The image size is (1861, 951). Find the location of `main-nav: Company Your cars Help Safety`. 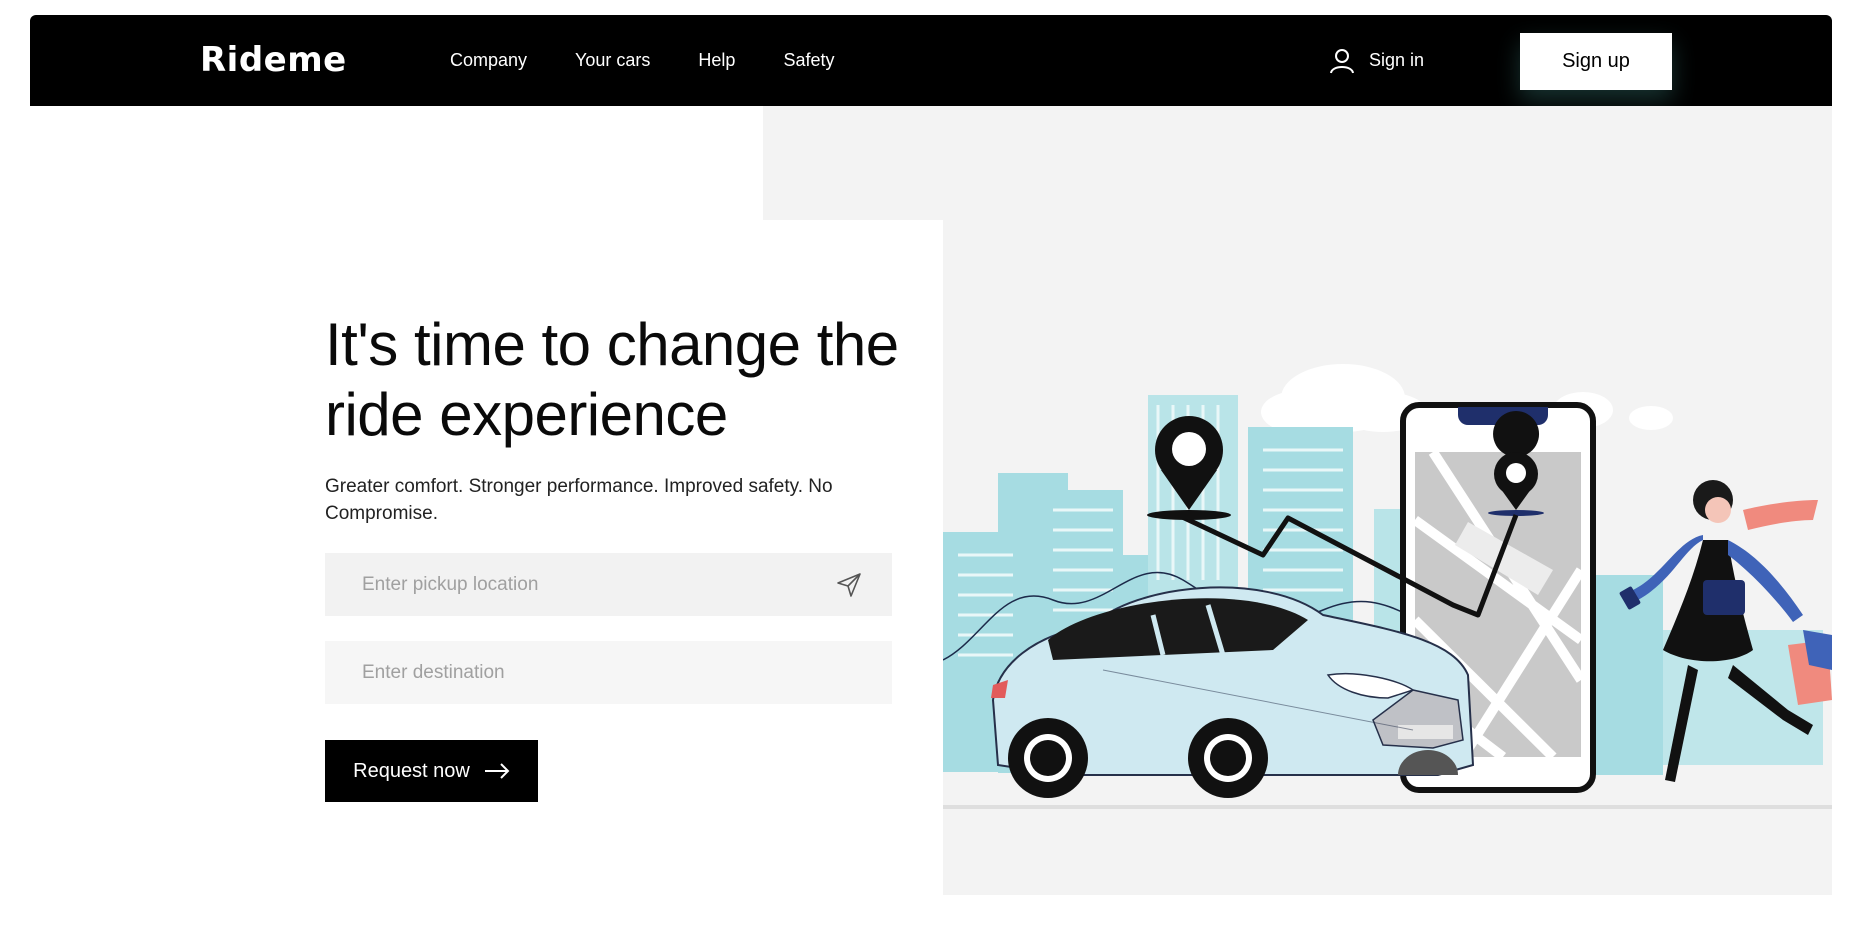

main-nav: Company Your cars Help Safety is located at coordinates (666, 60).